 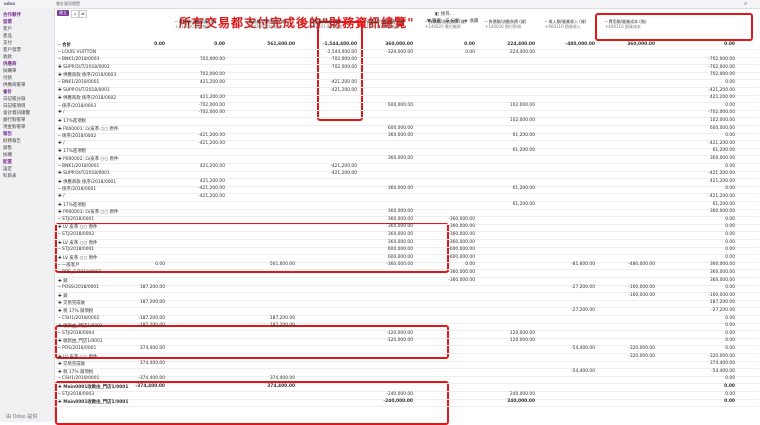 What do you see at coordinates (7, 57) in the screenshot?
I see `sidebar-item: 收款` at bounding box center [7, 57].